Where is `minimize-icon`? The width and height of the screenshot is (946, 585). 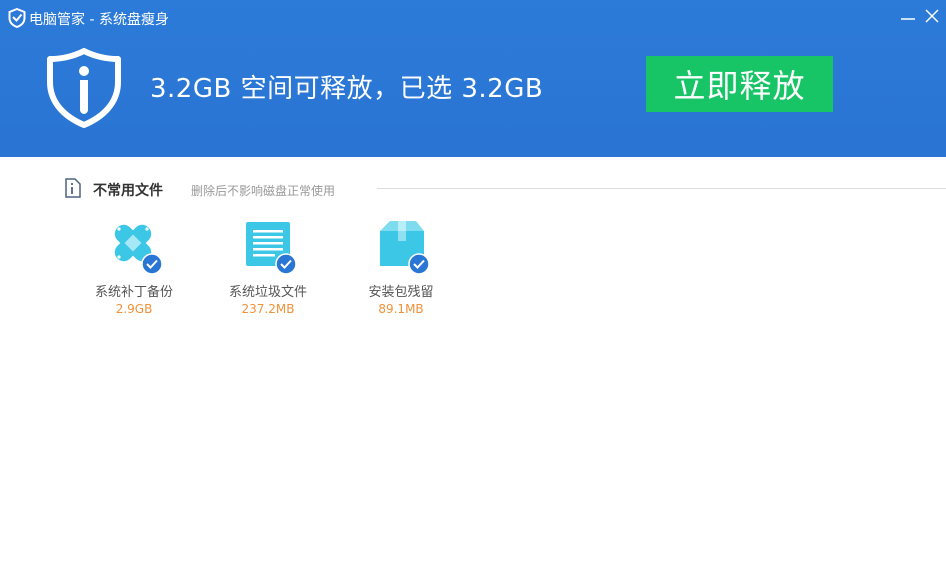 minimize-icon is located at coordinates (908, 19).